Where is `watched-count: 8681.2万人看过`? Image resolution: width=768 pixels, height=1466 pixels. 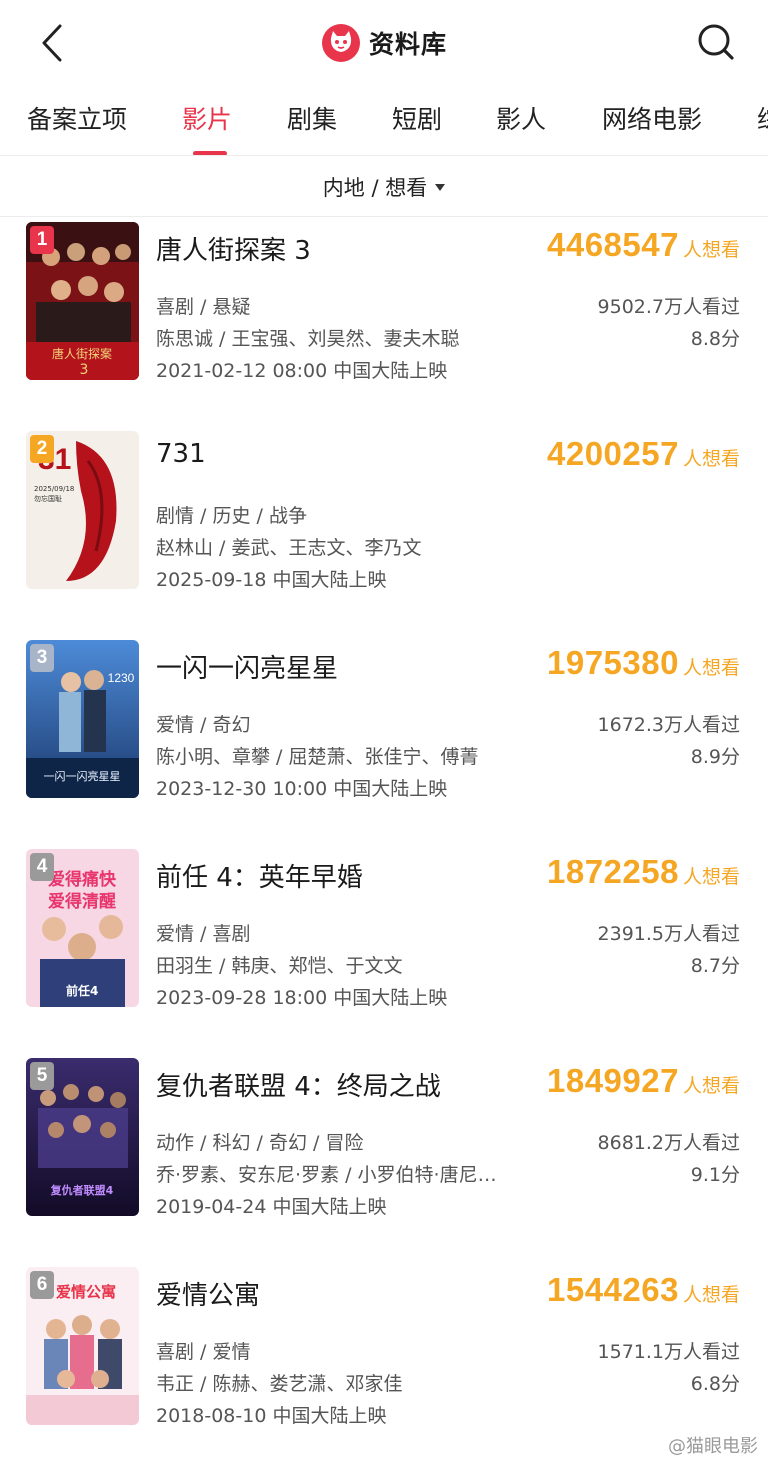
watched-count: 8681.2万人看过 is located at coordinates (668, 1143).